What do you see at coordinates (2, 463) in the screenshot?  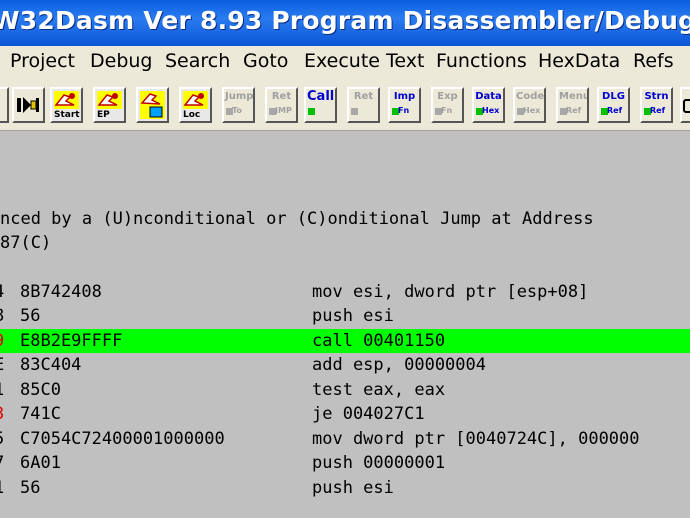 I see `row-address: 7` at bounding box center [2, 463].